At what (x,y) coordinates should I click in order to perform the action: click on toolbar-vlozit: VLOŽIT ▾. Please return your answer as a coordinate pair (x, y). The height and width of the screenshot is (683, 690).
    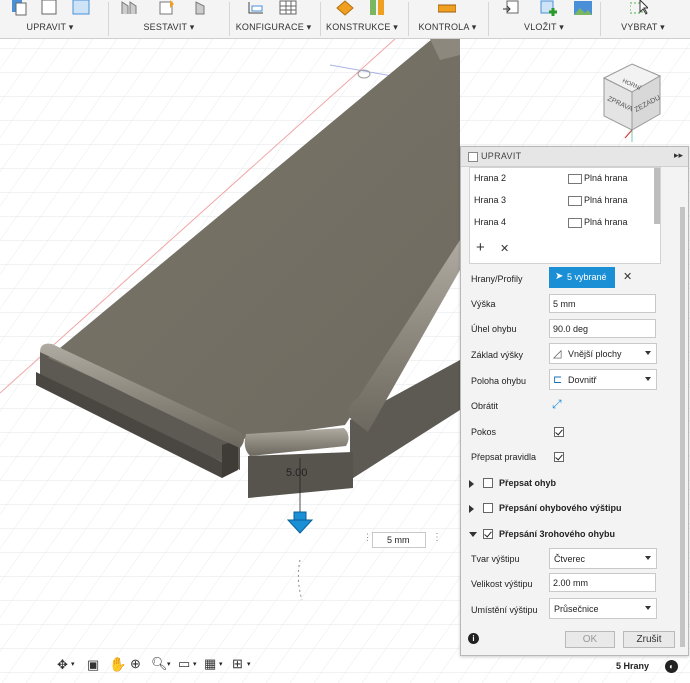
    Looking at the image, I should click on (544, 19).